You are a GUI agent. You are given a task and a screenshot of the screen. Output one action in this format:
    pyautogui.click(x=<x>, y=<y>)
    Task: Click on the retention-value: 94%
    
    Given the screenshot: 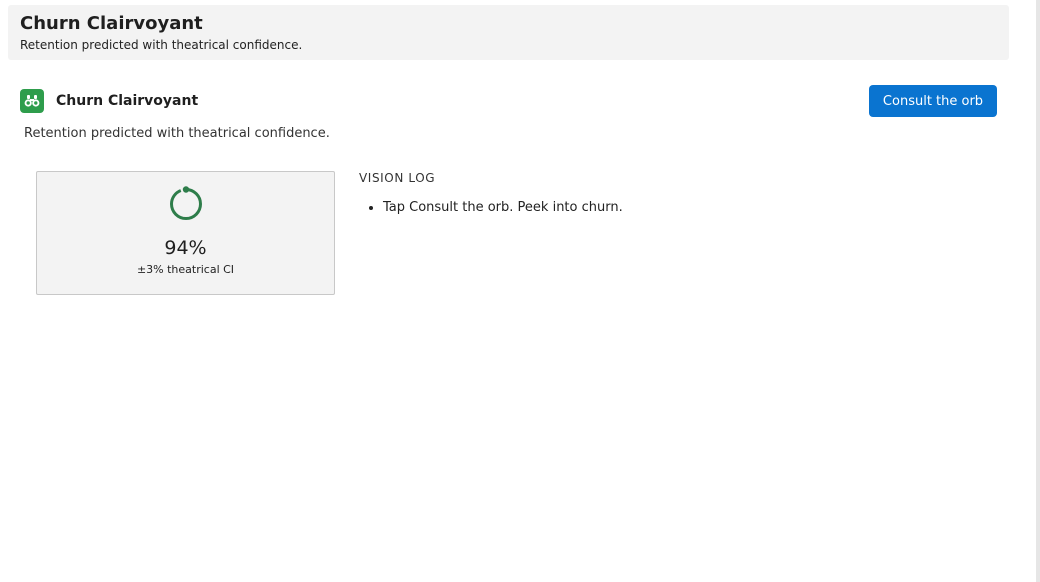 What is the action you would take?
    pyautogui.click(x=185, y=248)
    